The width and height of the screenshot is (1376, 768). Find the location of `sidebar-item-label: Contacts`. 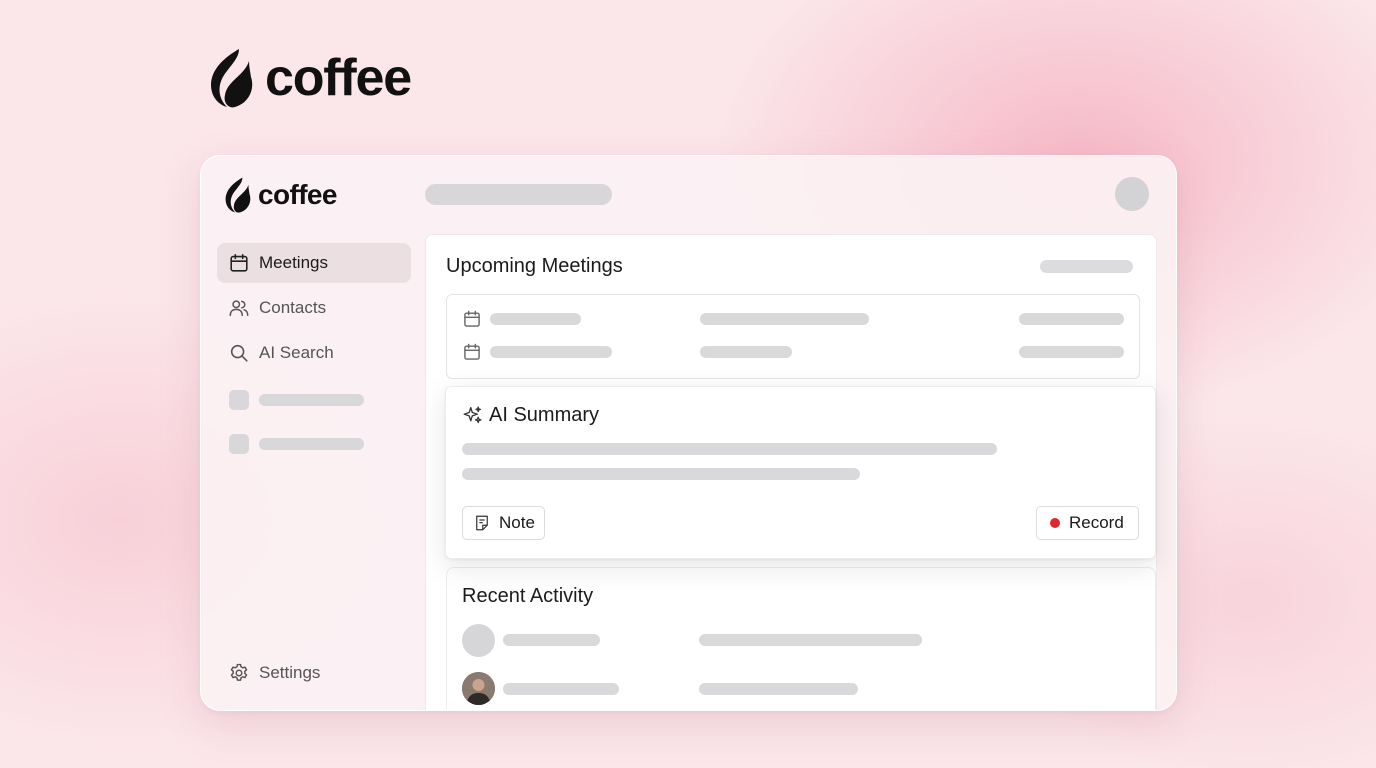

sidebar-item-label: Contacts is located at coordinates (293, 307).